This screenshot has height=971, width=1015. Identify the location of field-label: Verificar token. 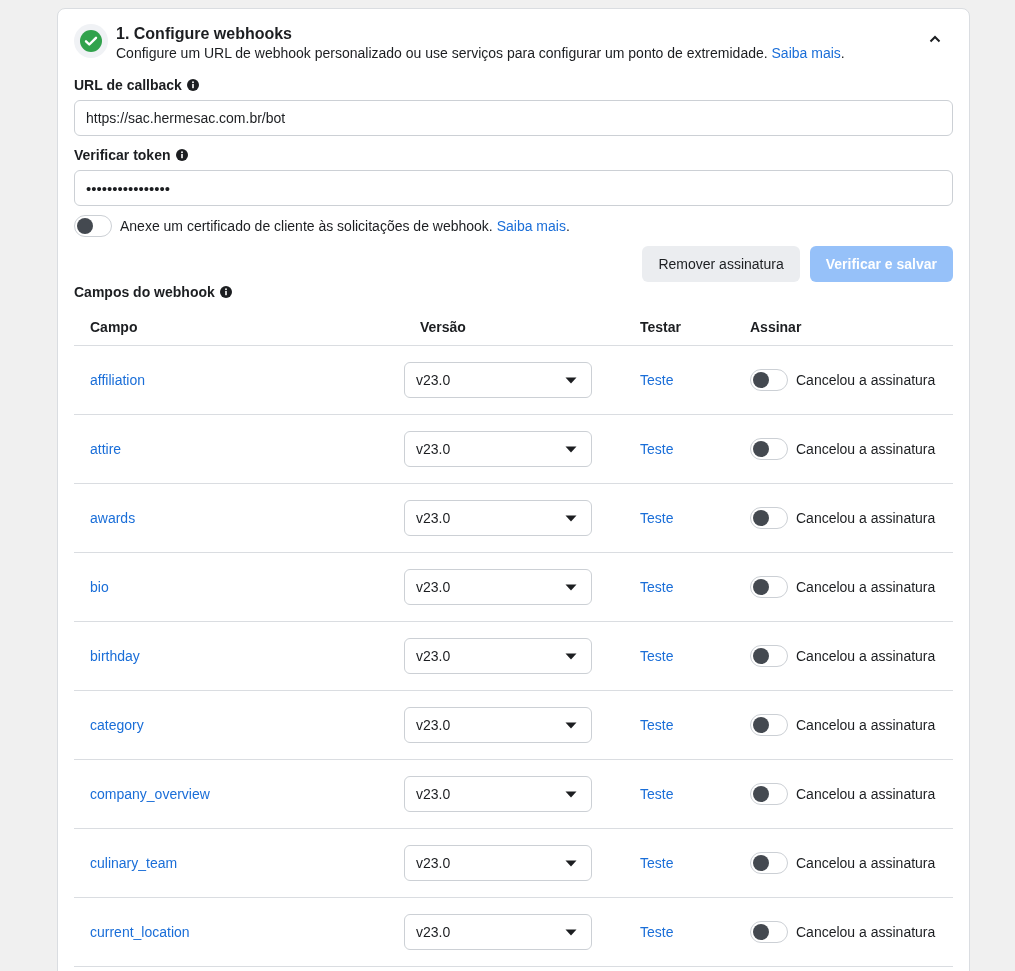
(131, 155).